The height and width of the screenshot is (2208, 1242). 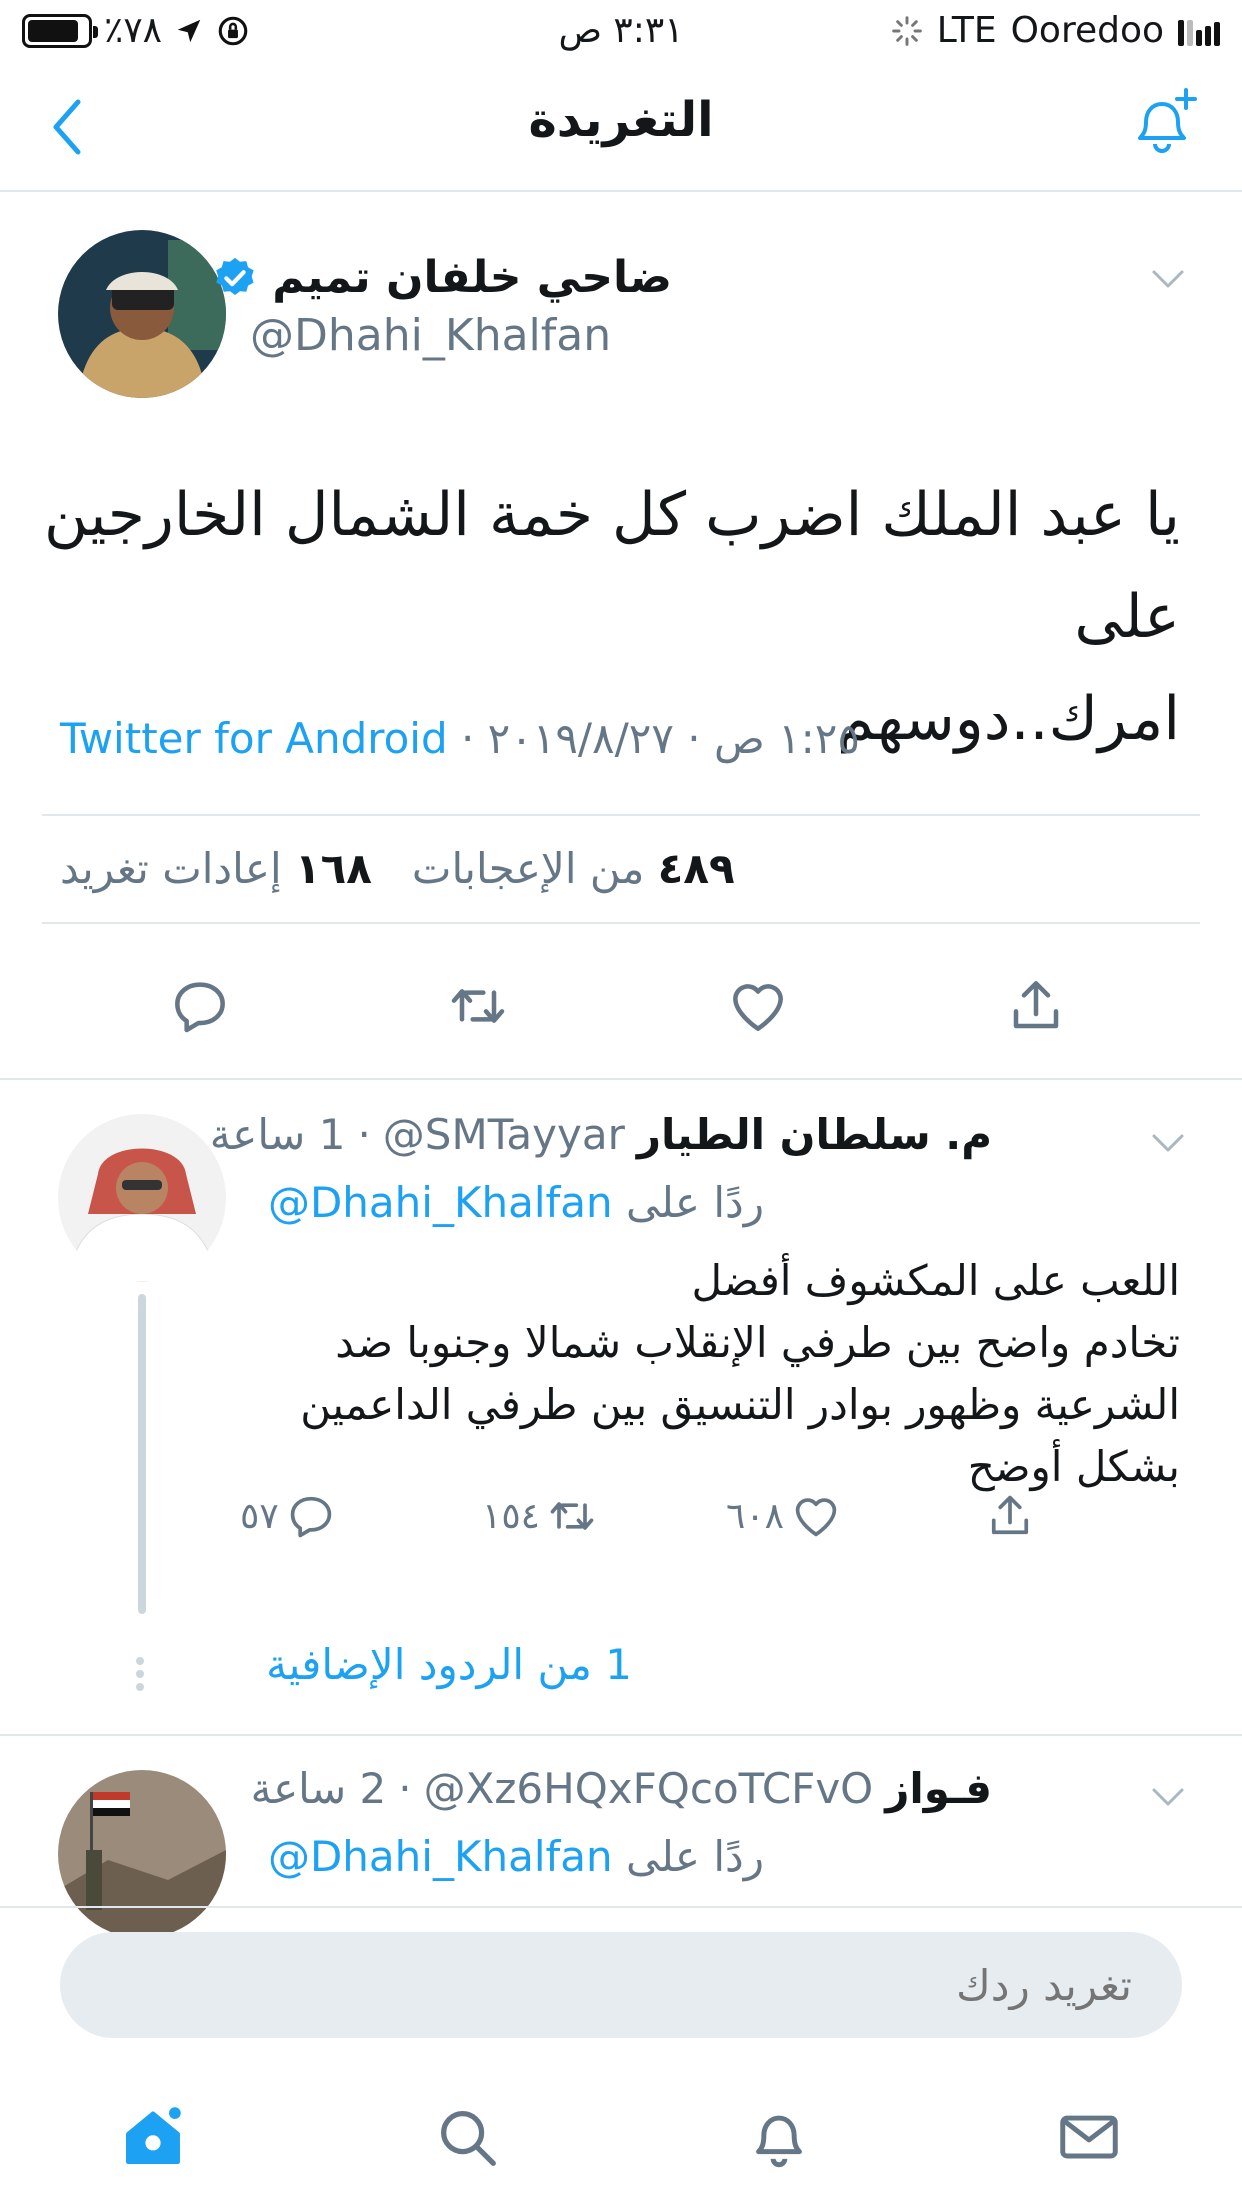 I want to click on home-icon, so click(x=153, y=2137).